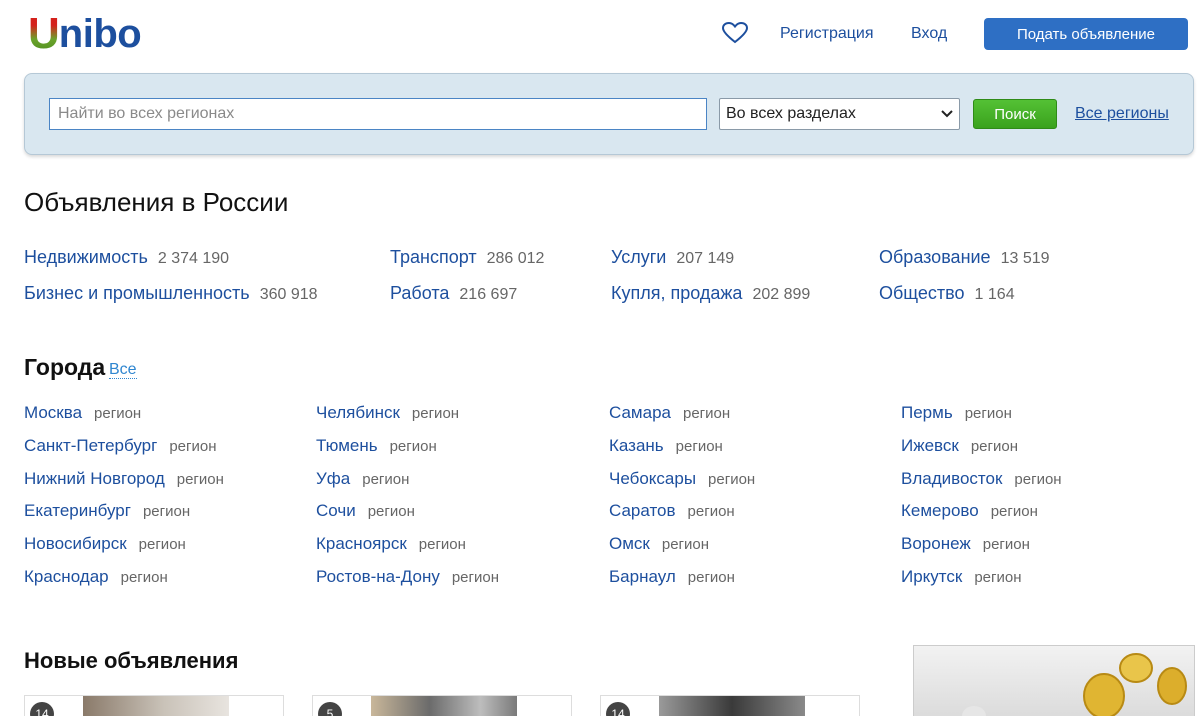 The image size is (1200, 716). I want to click on category-link: Образование, so click(935, 257).